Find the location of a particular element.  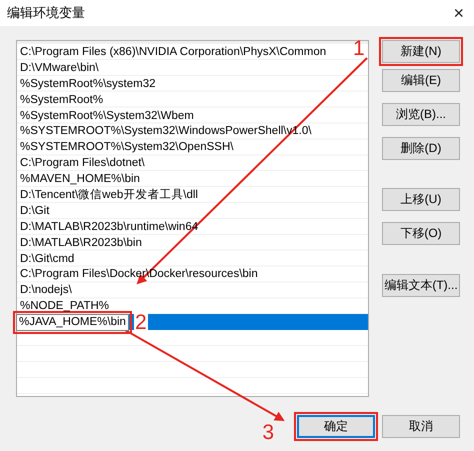

side-button: 编辑(E) is located at coordinates (421, 80).